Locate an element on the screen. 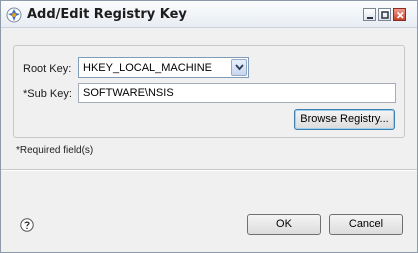 This screenshot has height=253, width=418. sub-key-label: *Sub Key: is located at coordinates (47, 94).